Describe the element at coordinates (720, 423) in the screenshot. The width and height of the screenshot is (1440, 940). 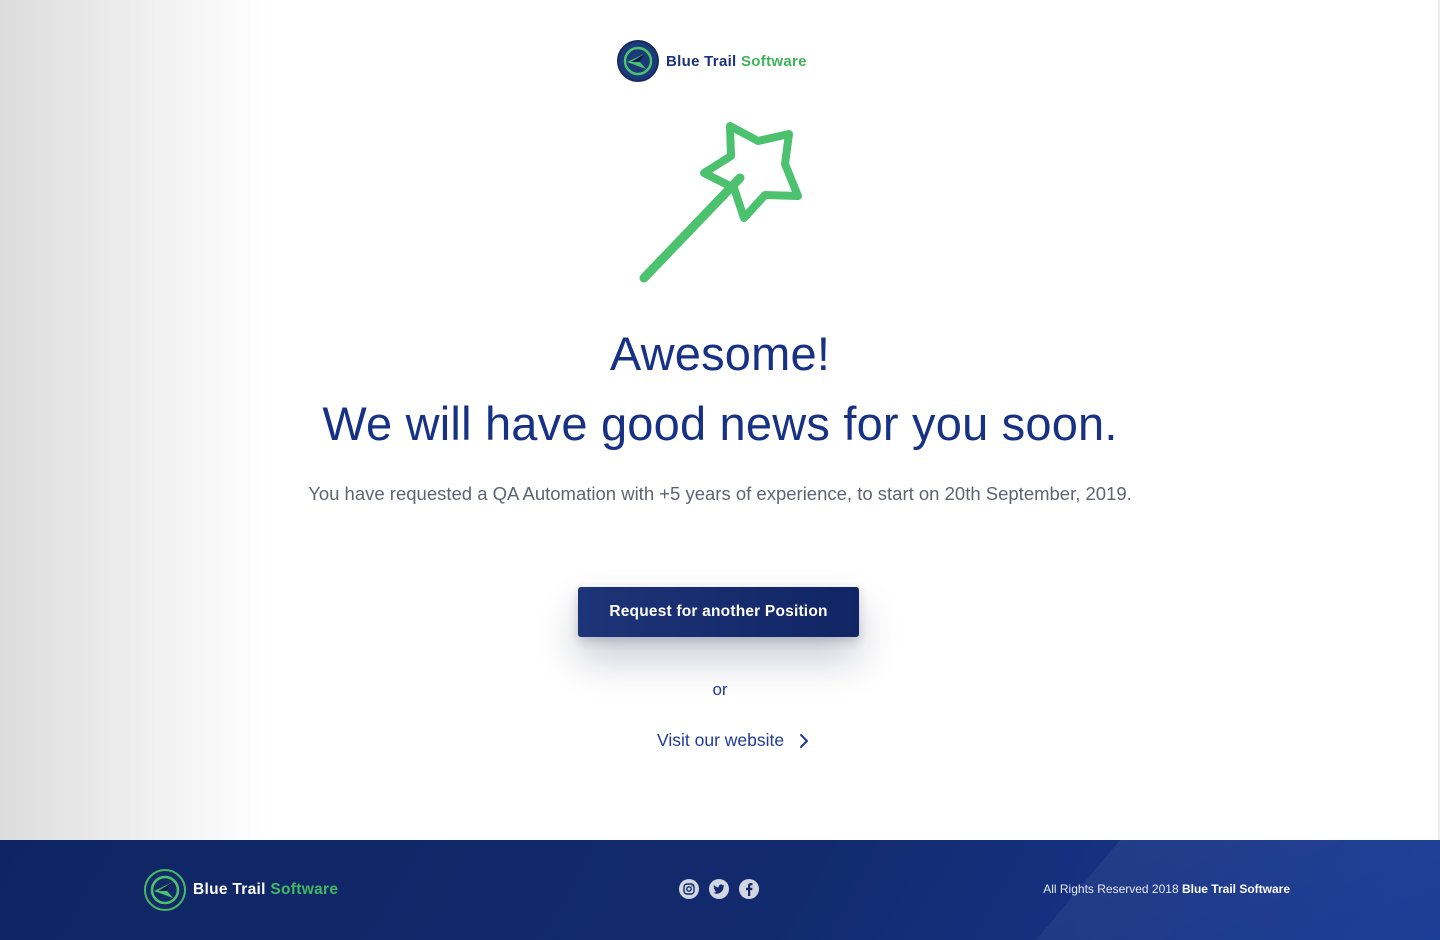
I see `title-line-2: We will have good news for you soon.` at that location.